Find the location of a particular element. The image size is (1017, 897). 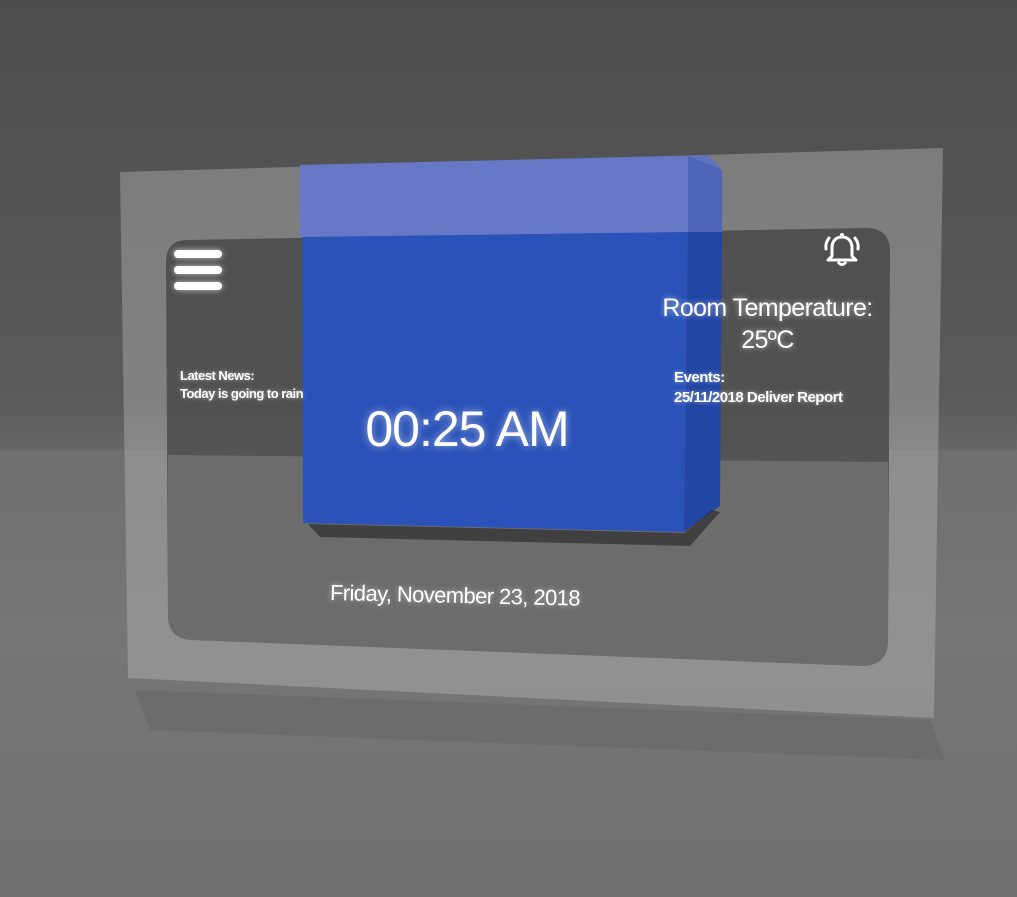

latest-news: Latest News: Today is going to rain is located at coordinates (242, 385).